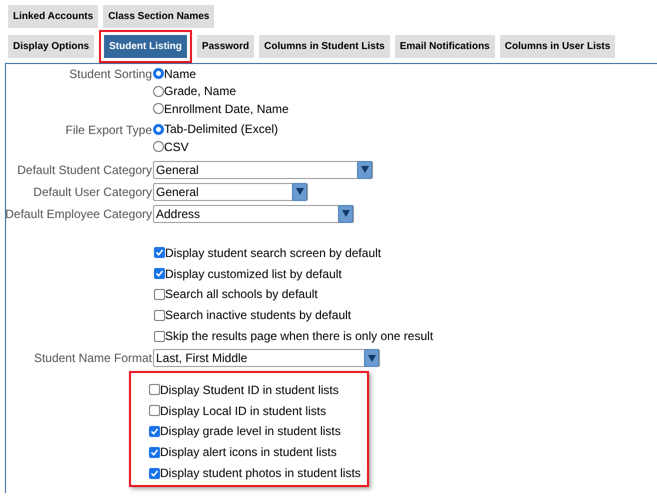 The image size is (657, 497). What do you see at coordinates (299, 337) in the screenshot?
I see `option-label: Skip the results page when there is only one result` at bounding box center [299, 337].